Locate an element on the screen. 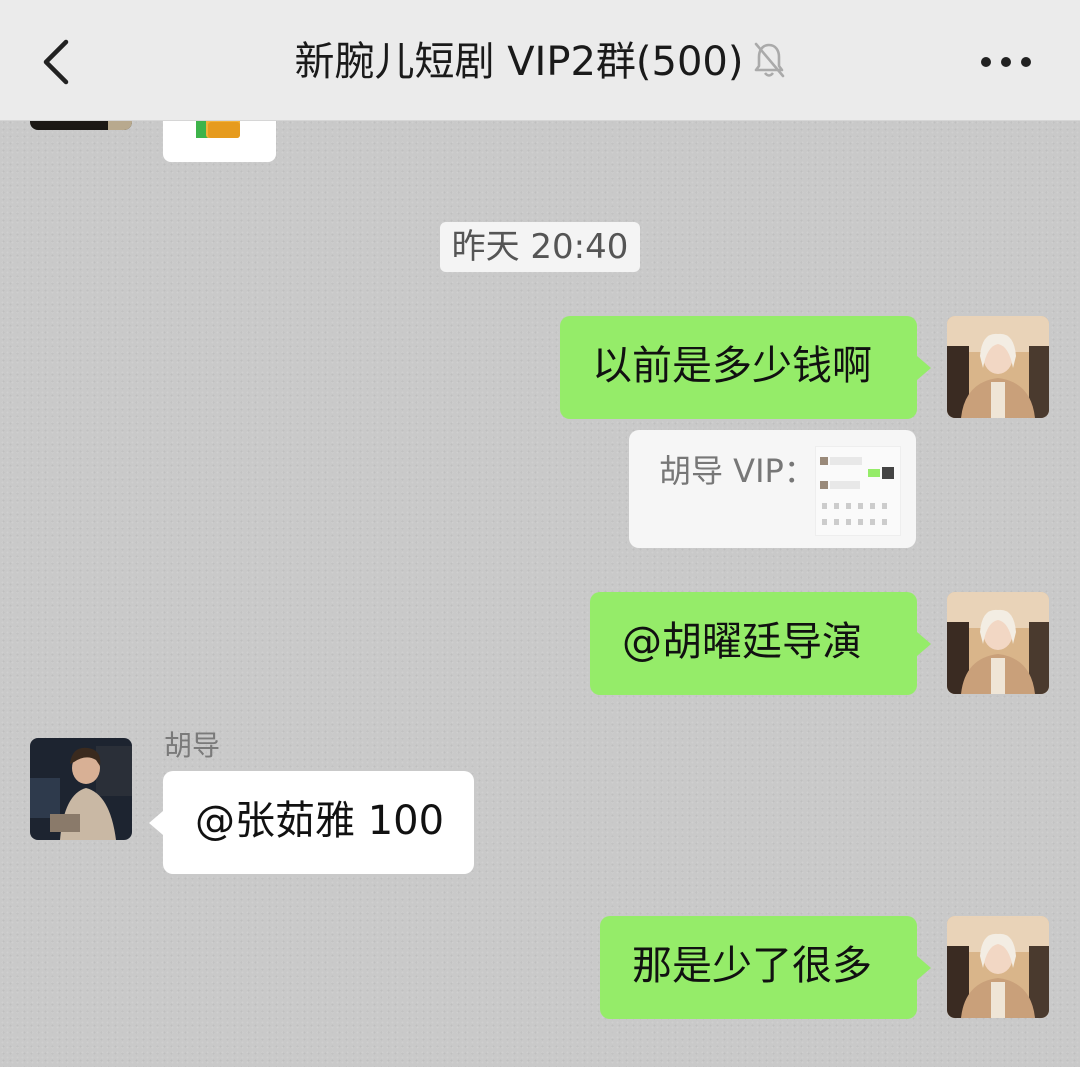 The image size is (1080, 1067). chat-title-wrap: 新腕儿短剧 VIP2群(500) is located at coordinates (540, 62).